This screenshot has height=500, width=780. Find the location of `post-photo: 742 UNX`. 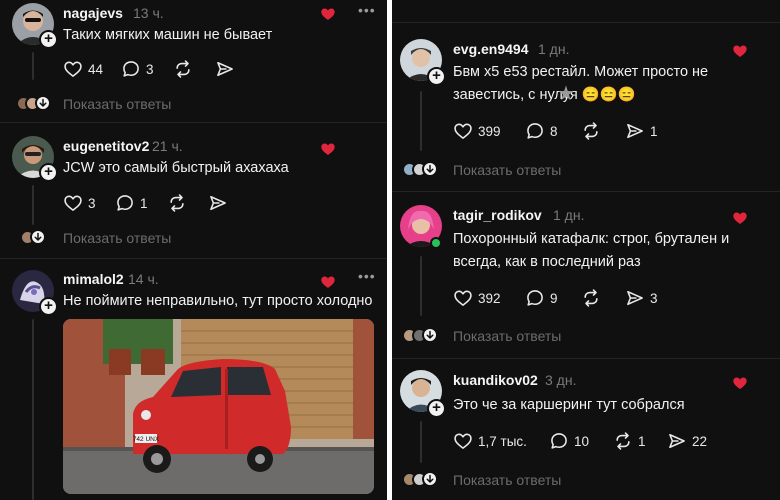

post-photo: 742 UNX is located at coordinates (218, 406).